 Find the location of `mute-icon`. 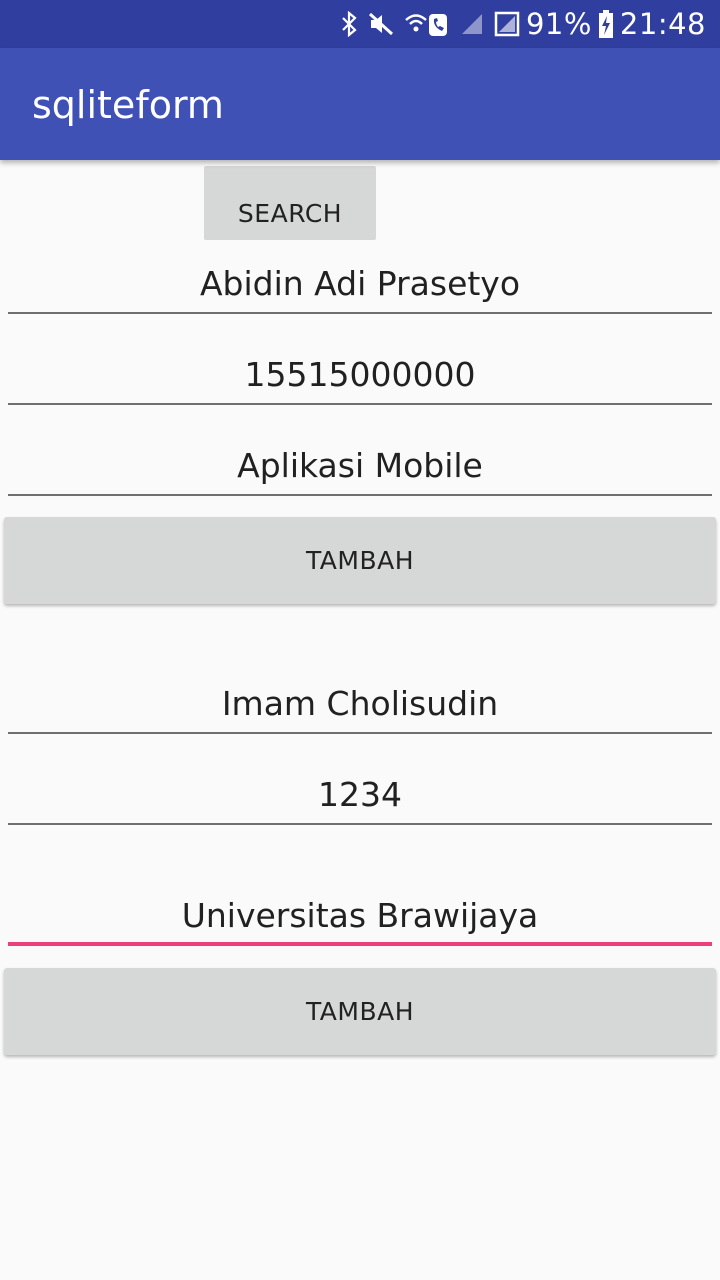

mute-icon is located at coordinates (381, 24).